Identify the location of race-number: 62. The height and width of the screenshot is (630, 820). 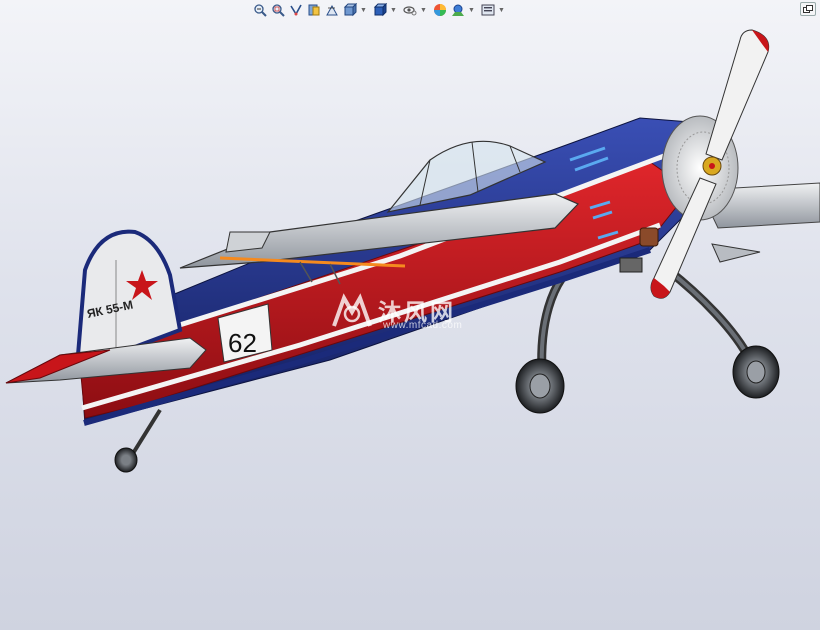
(242, 343).